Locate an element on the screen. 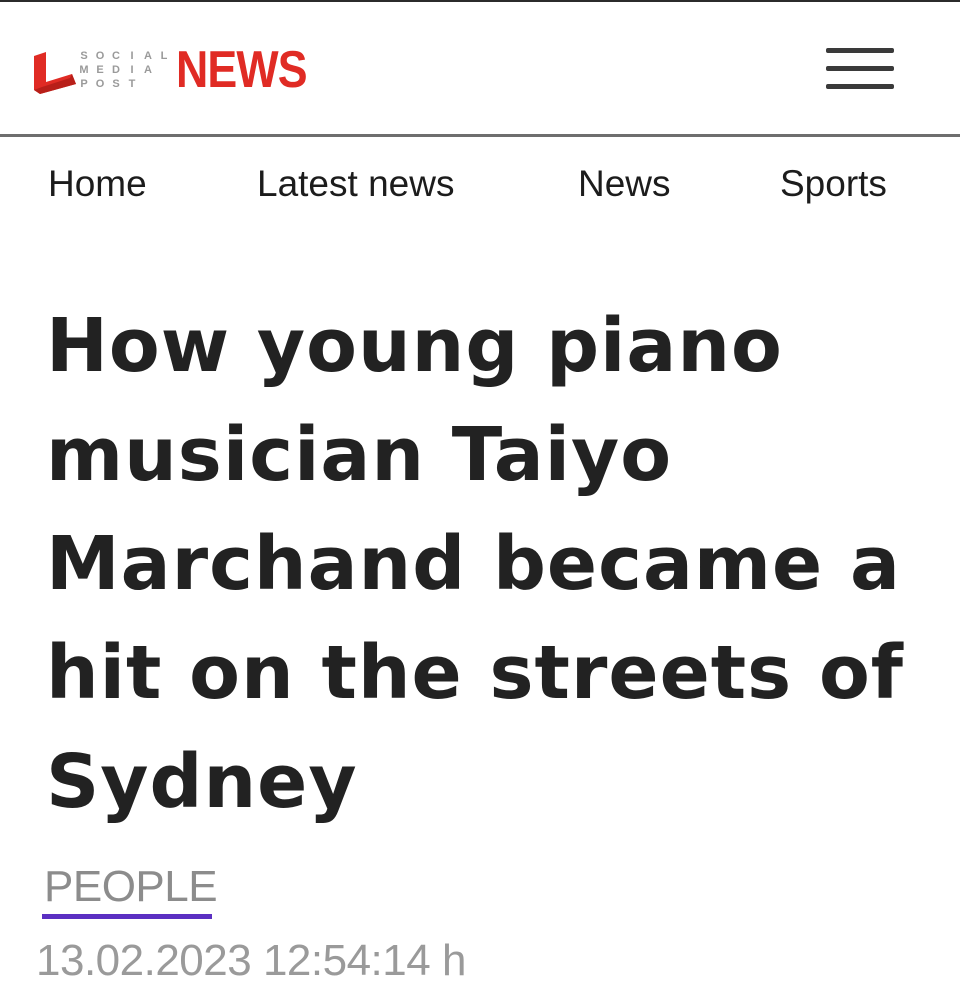 This screenshot has height=1004, width=960. site-header: SOCIALMEDIAPOST NEWS is located at coordinates (480, 68).